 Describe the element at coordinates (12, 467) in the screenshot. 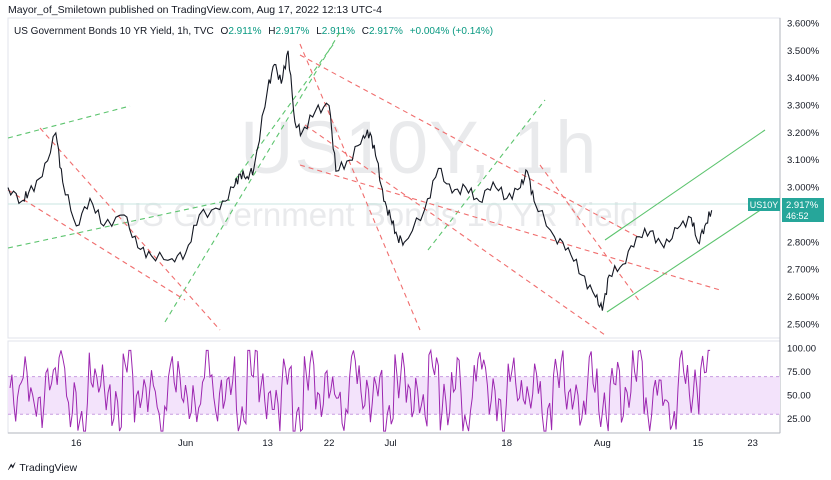

I see `tradingview-logo-icon: 🗲` at that location.